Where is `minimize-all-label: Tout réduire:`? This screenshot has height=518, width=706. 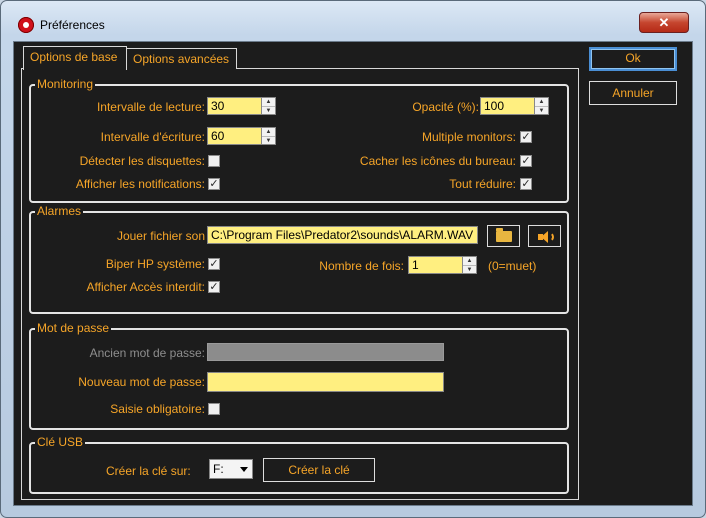
minimize-all-label: Tout réduire: is located at coordinates (482, 184).